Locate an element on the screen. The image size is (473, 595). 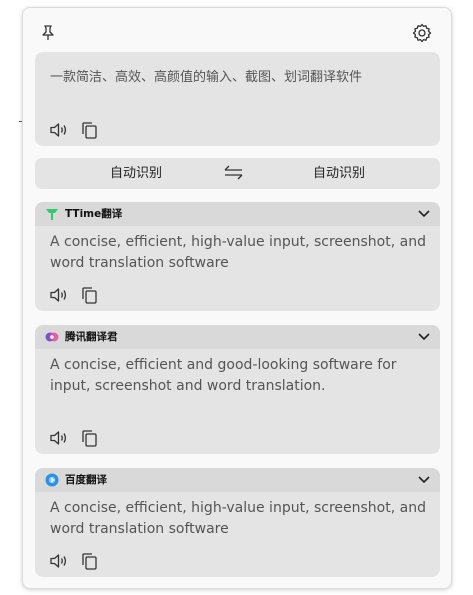
language-bar: 自动识别 自动识别 is located at coordinates (237, 173).